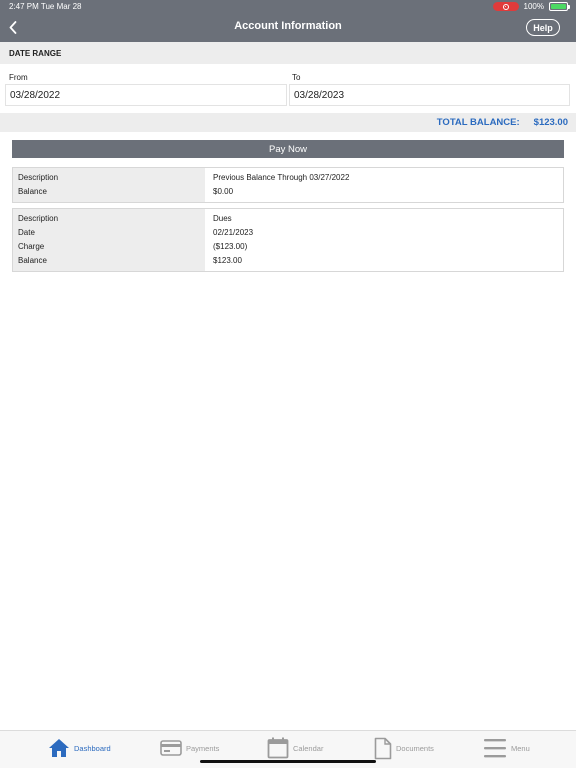 This screenshot has width=576, height=768. What do you see at coordinates (520, 748) in the screenshot?
I see `tab-label: Menu` at bounding box center [520, 748].